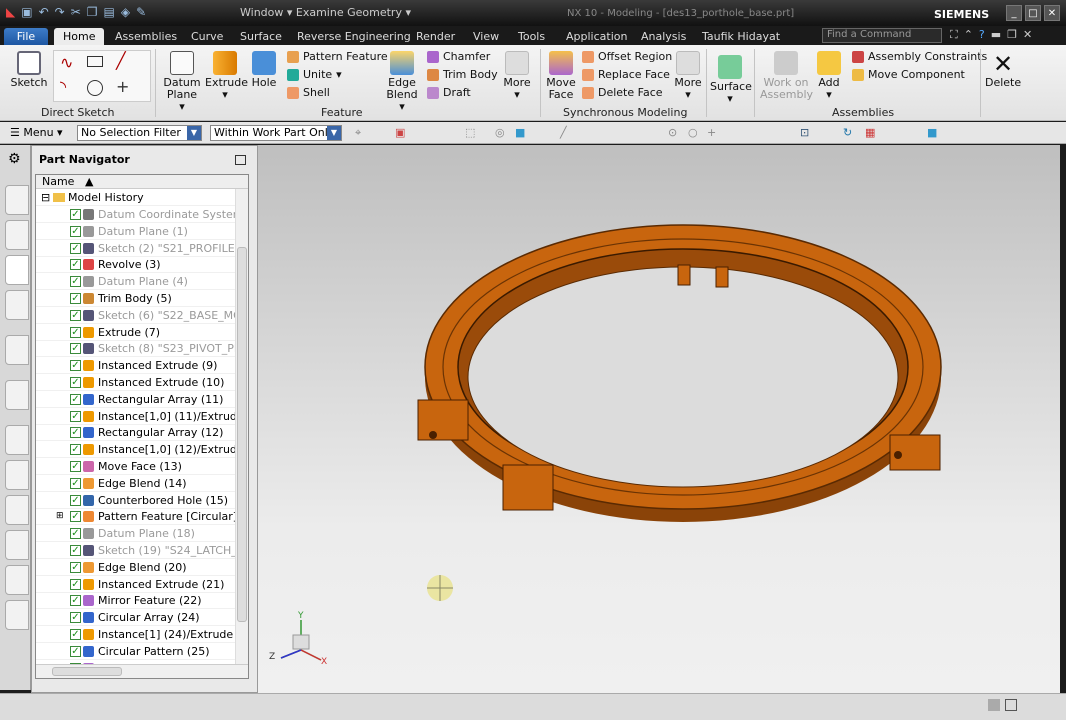 Image resolution: width=1066 pixels, height=720 pixels. I want to click on tree-item: ✓ Extrude (7), so click(136, 332).